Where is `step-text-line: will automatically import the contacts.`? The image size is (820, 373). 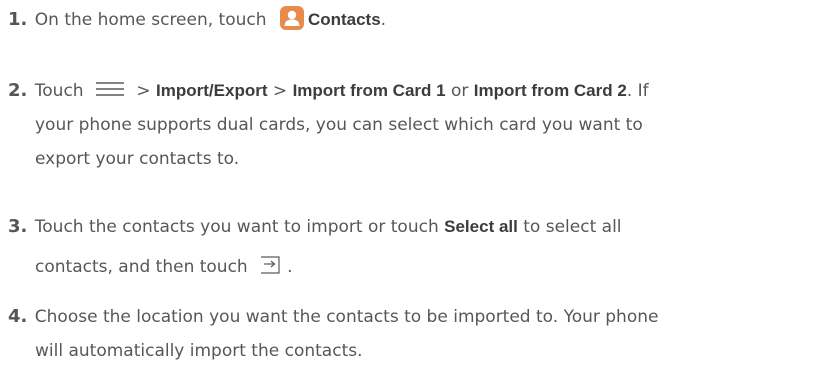 step-text-line: will automatically import the contacts. is located at coordinates (199, 351).